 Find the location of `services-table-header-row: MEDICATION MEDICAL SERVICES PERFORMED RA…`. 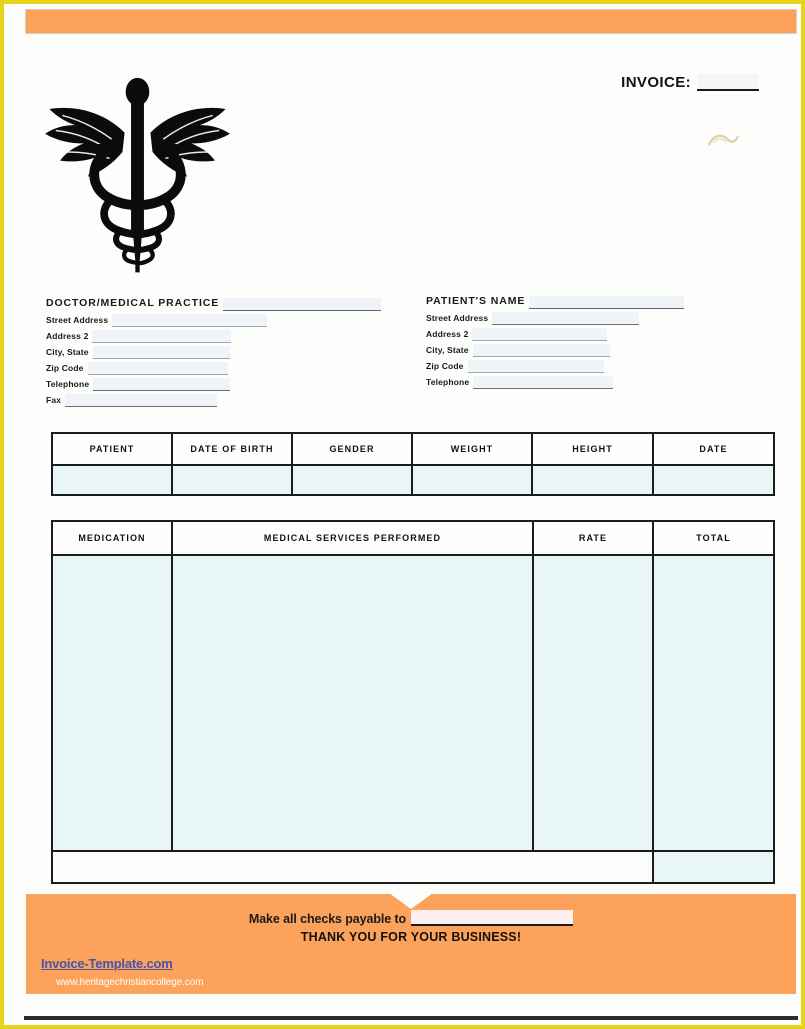

services-table-header-row: MEDICATION MEDICAL SERVICES PERFORMED RA… is located at coordinates (413, 538).